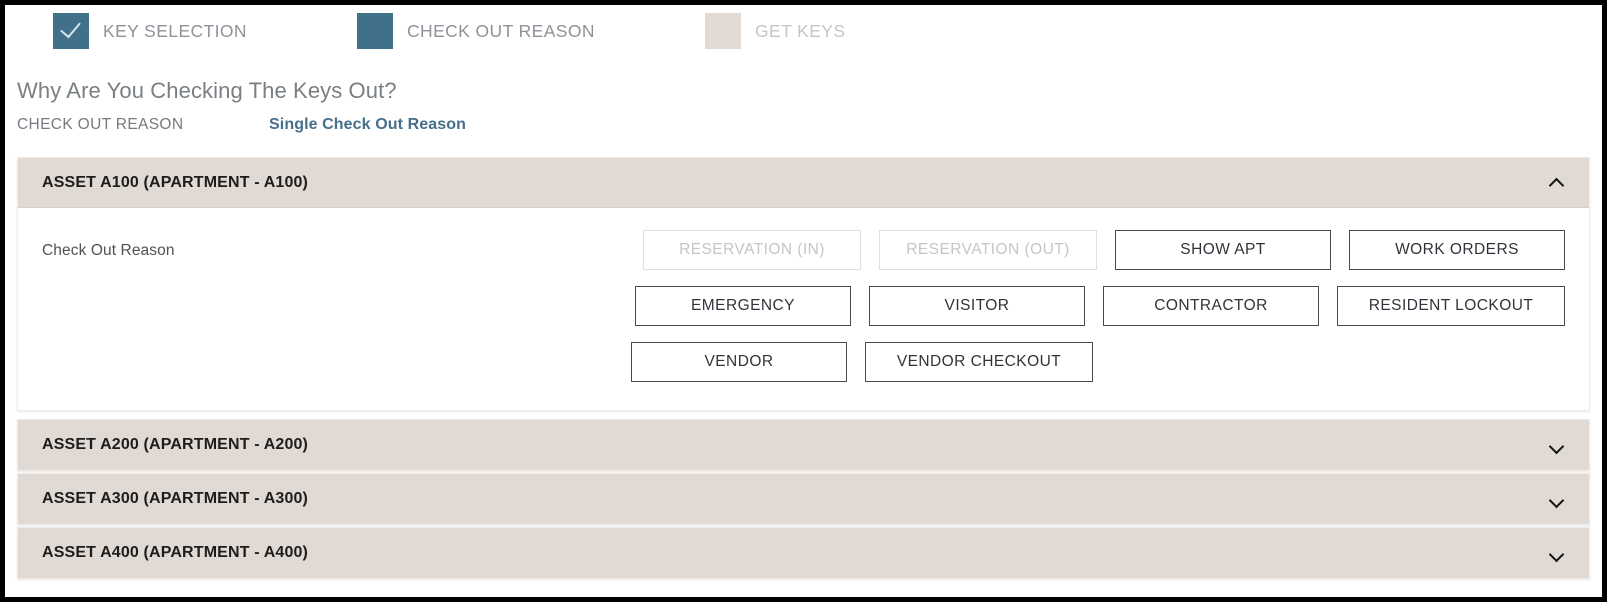  Describe the element at coordinates (207, 90) in the screenshot. I see `page-title: Why Are You Checking The Keys Out?` at that location.